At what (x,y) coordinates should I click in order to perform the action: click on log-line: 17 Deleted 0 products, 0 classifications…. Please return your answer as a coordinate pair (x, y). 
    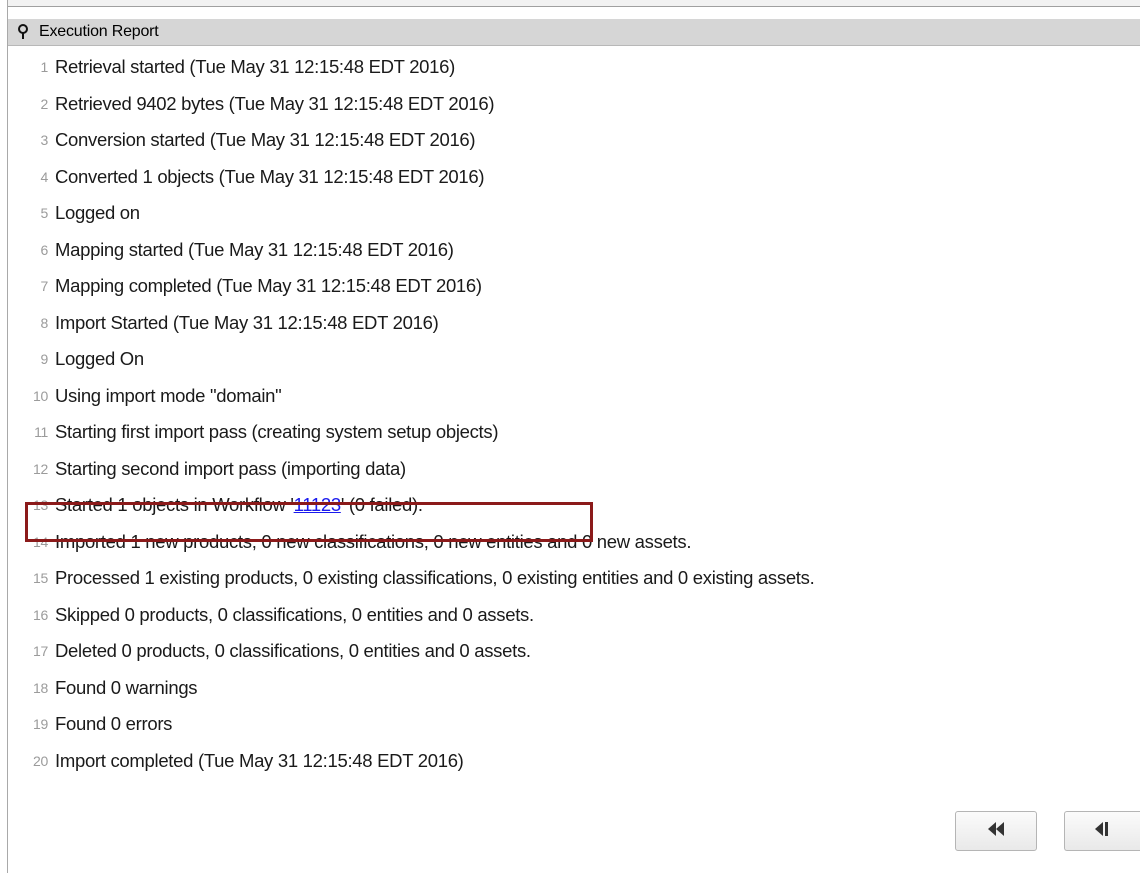
    Looking at the image, I should click on (580, 651).